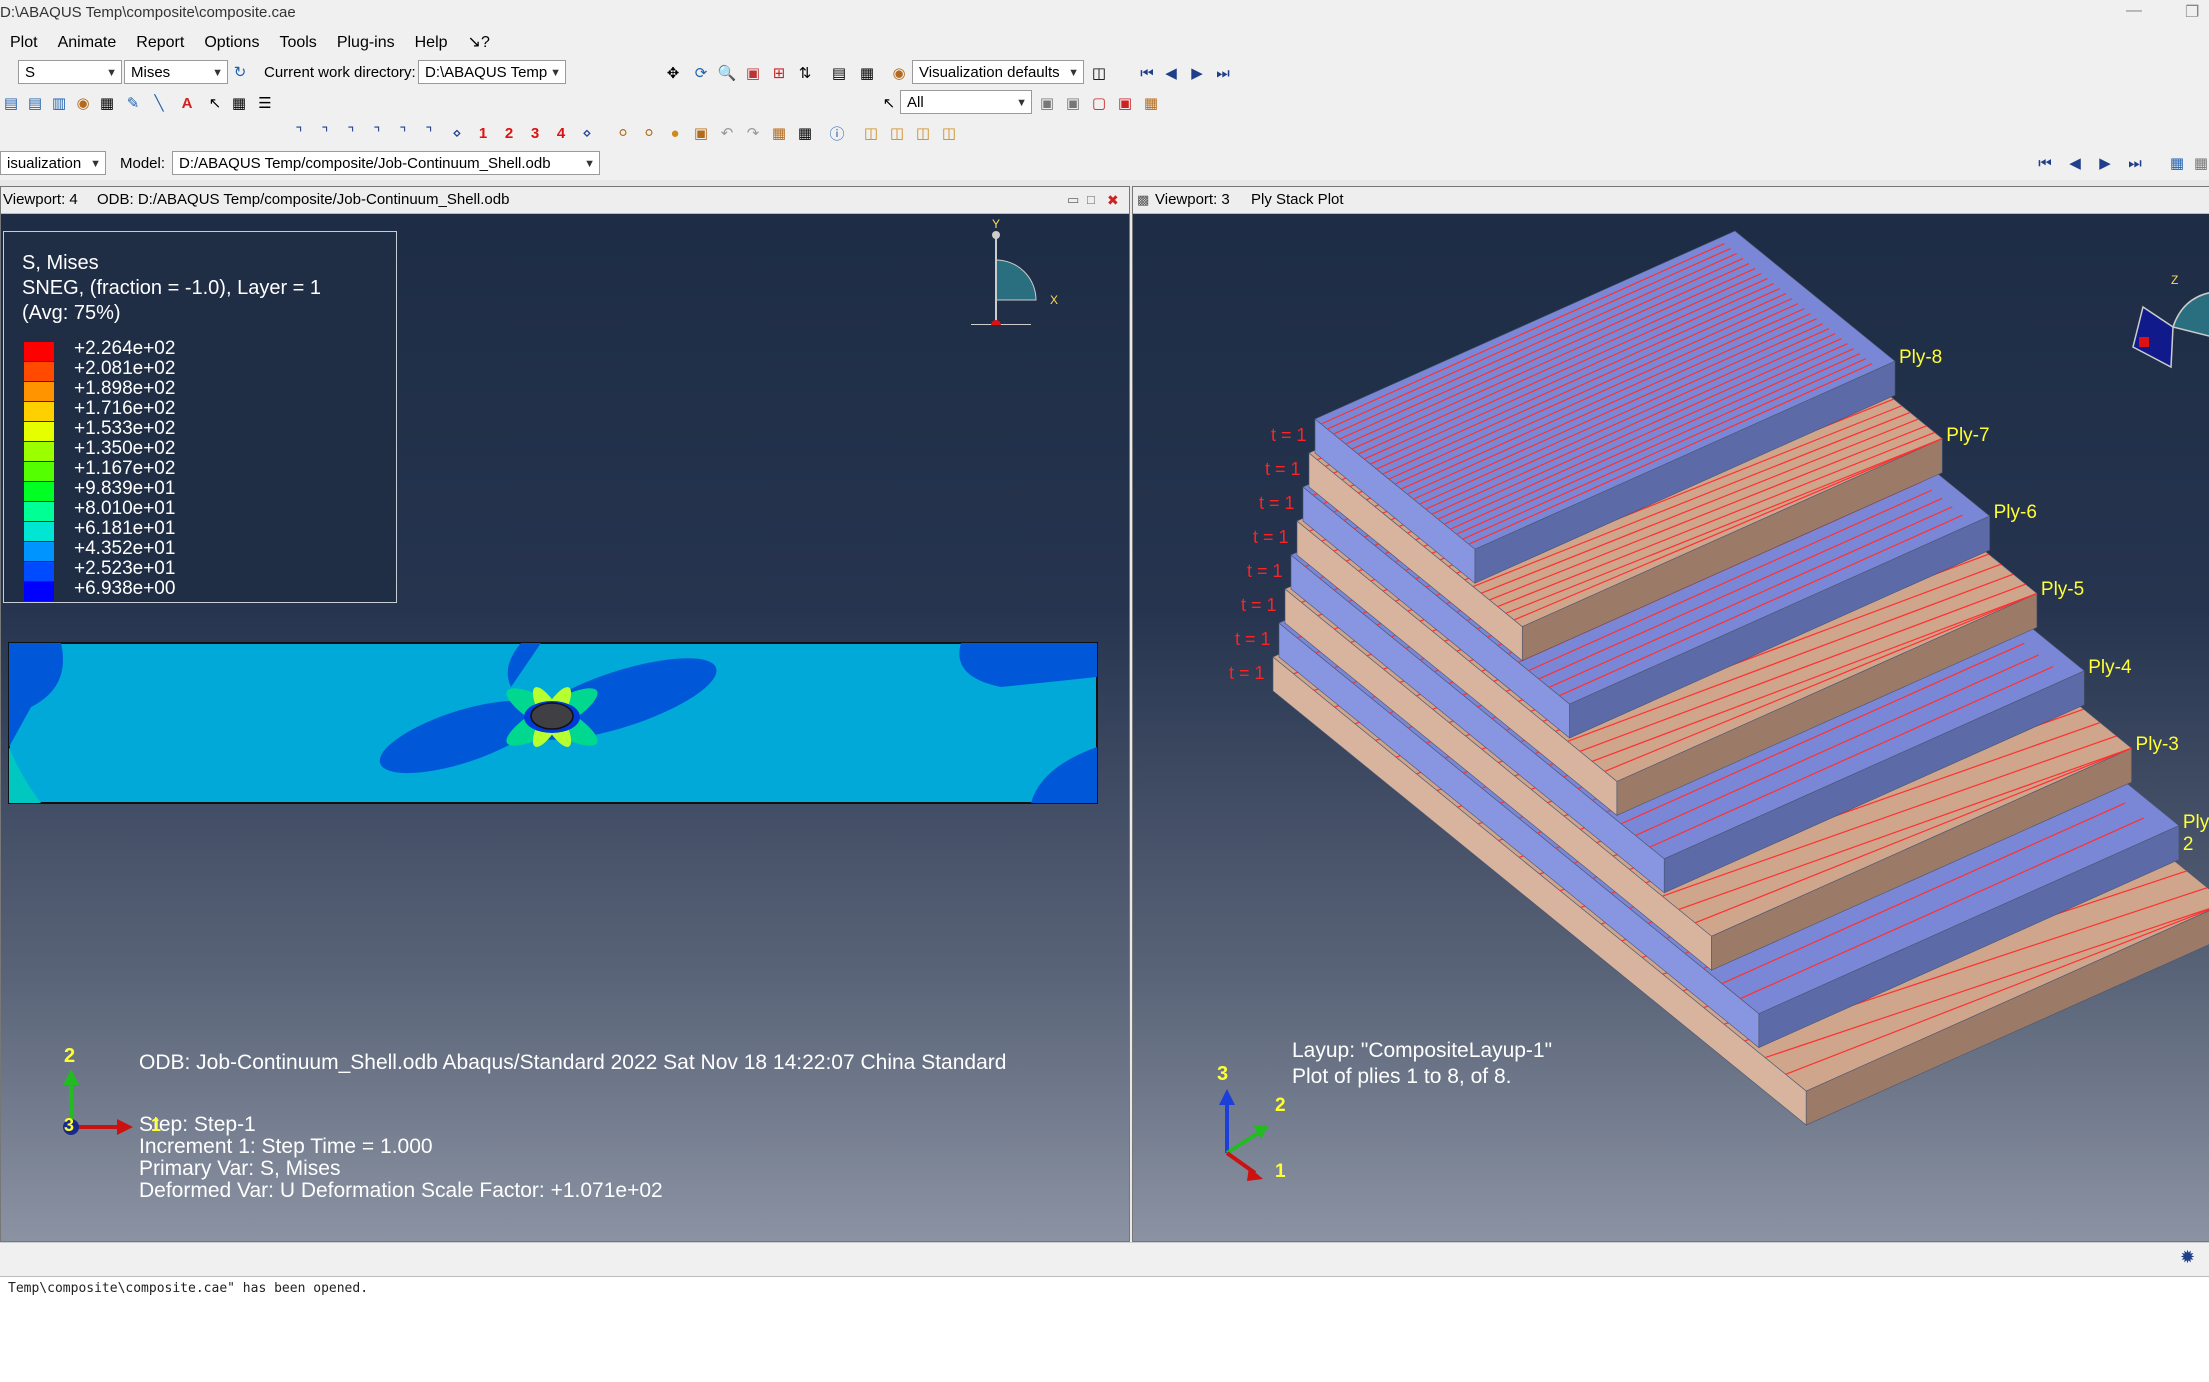 The width and height of the screenshot is (2209, 1382). I want to click on tree-icon: ▦, so click(779, 133).